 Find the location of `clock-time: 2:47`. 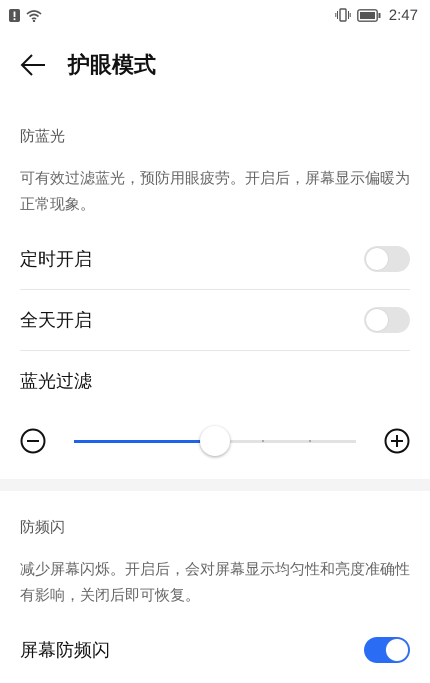

clock-time: 2:47 is located at coordinates (403, 15).